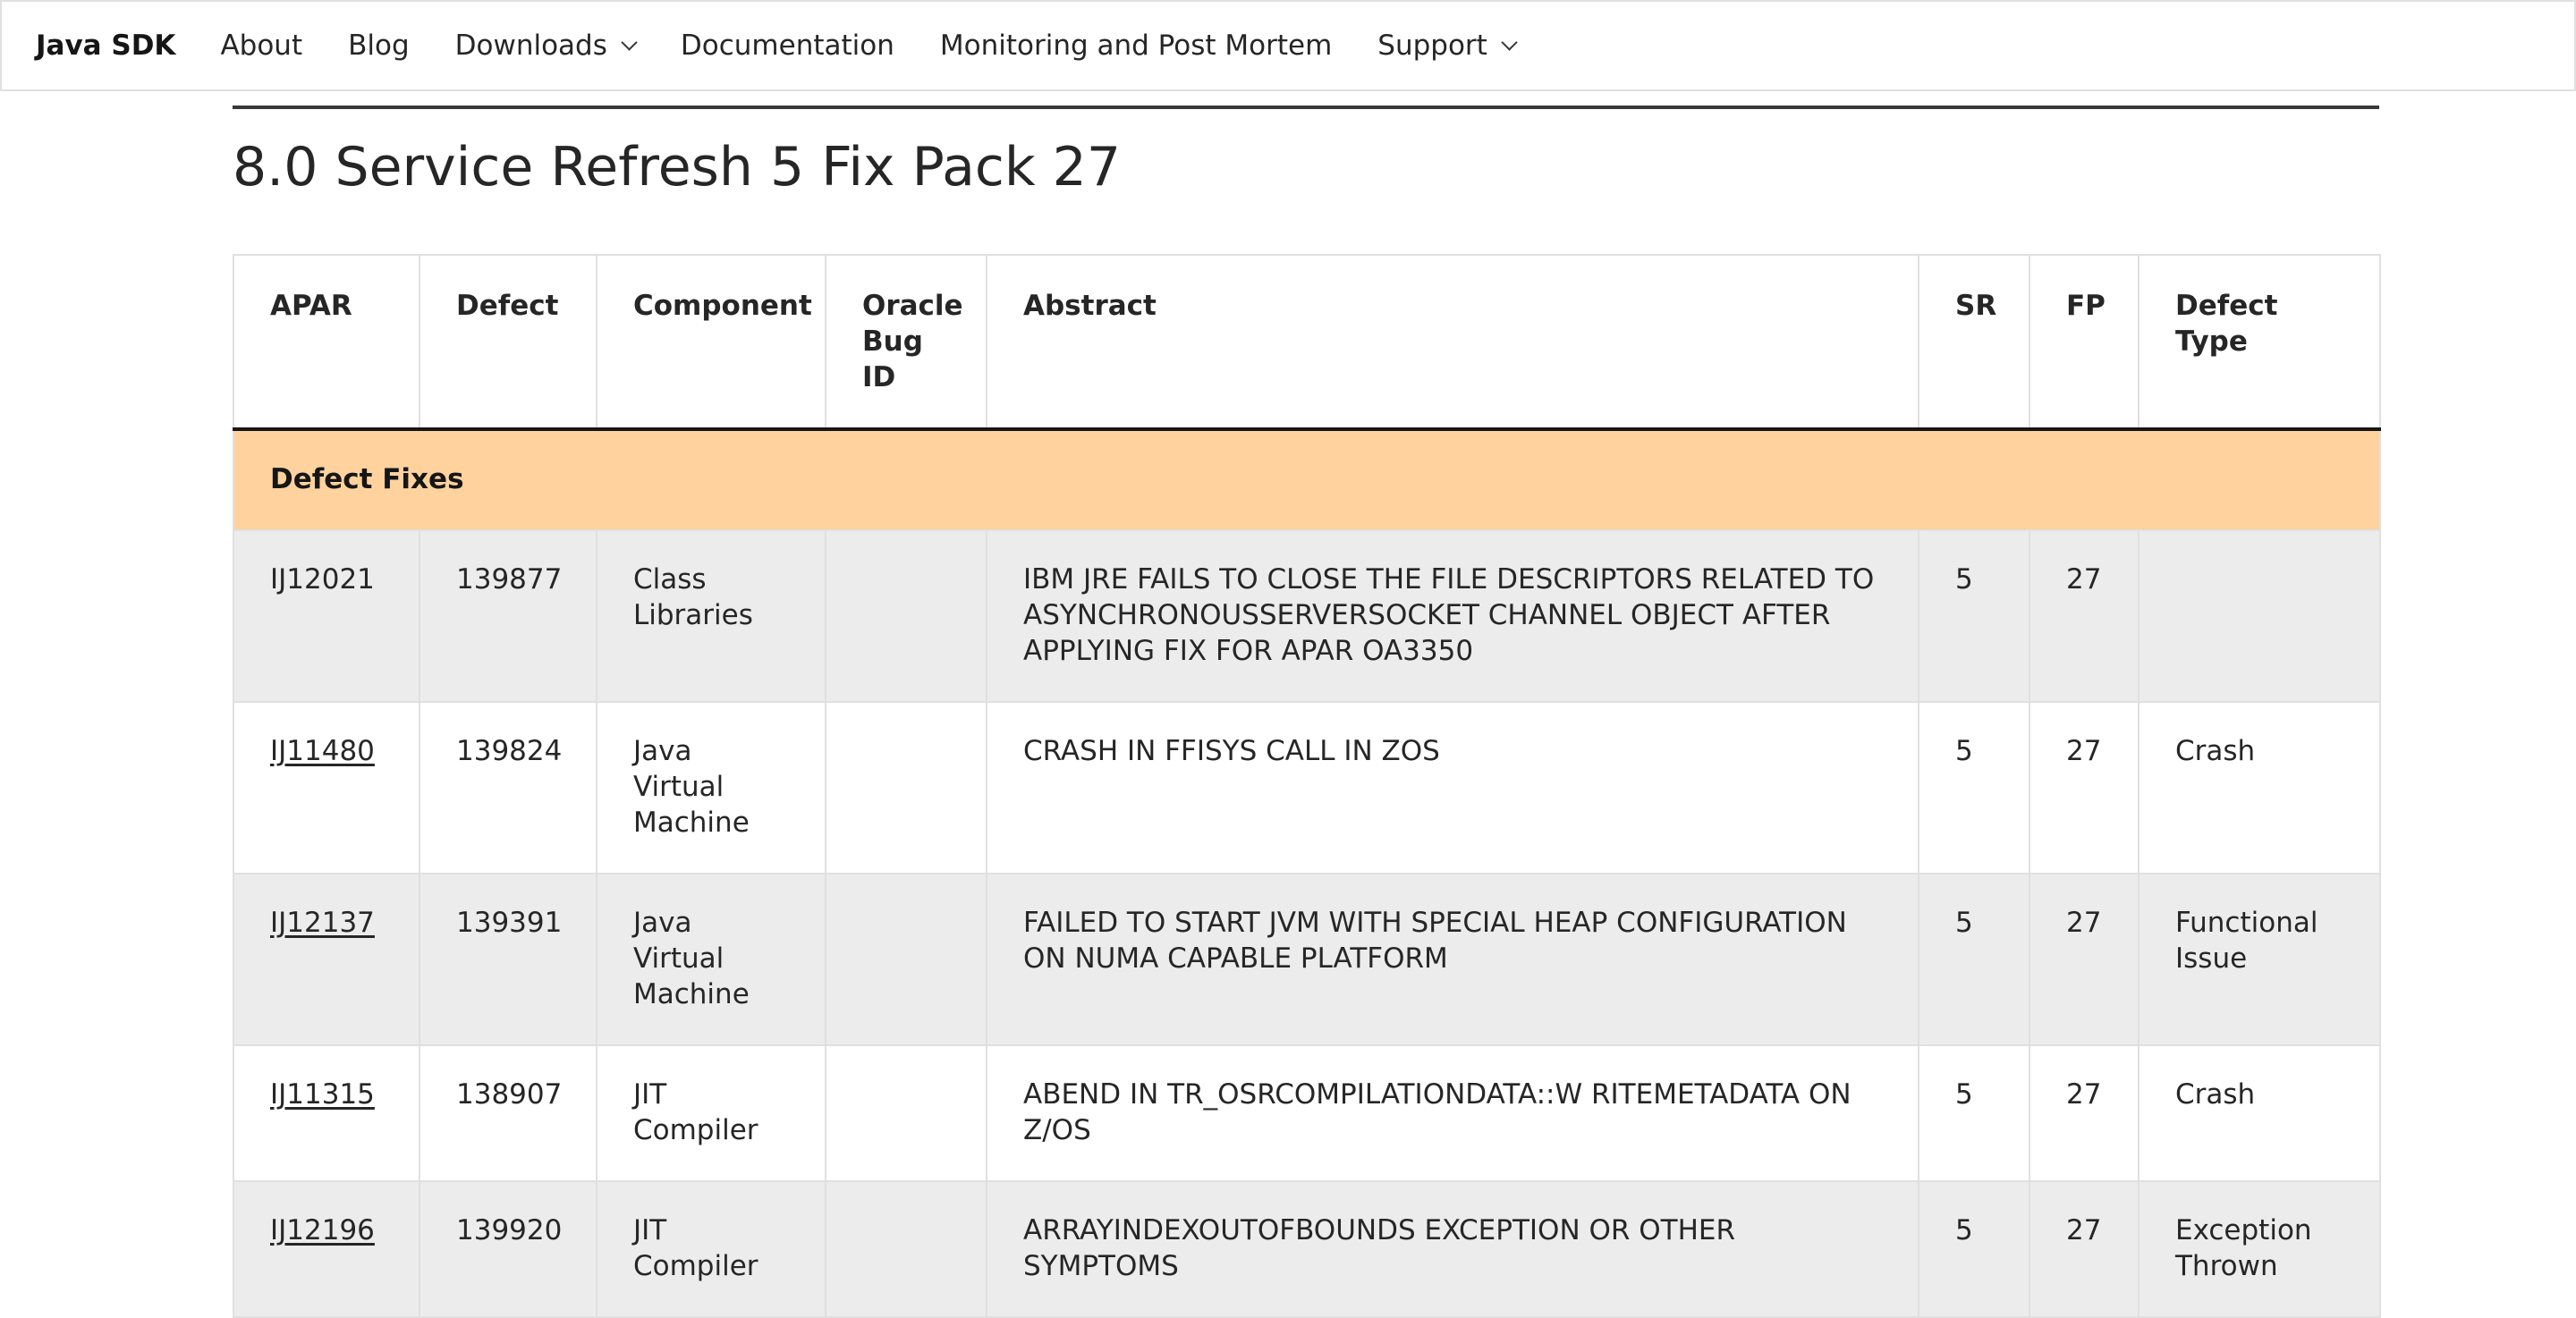 This screenshot has width=2576, height=1318. Describe the element at coordinates (326, 788) in the screenshot. I see `cell-apar: IJ11480` at that location.